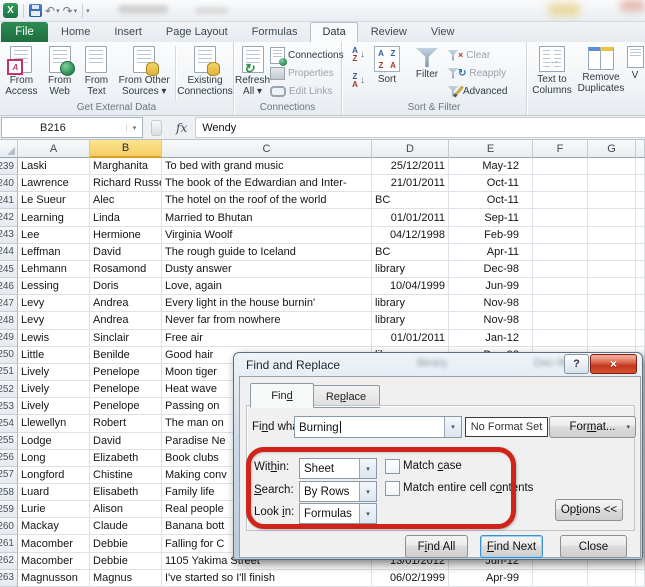 Image resolution: width=645 pixels, height=587 pixels. I want to click on name-box-dropdown-icon: ▾, so click(134, 127).